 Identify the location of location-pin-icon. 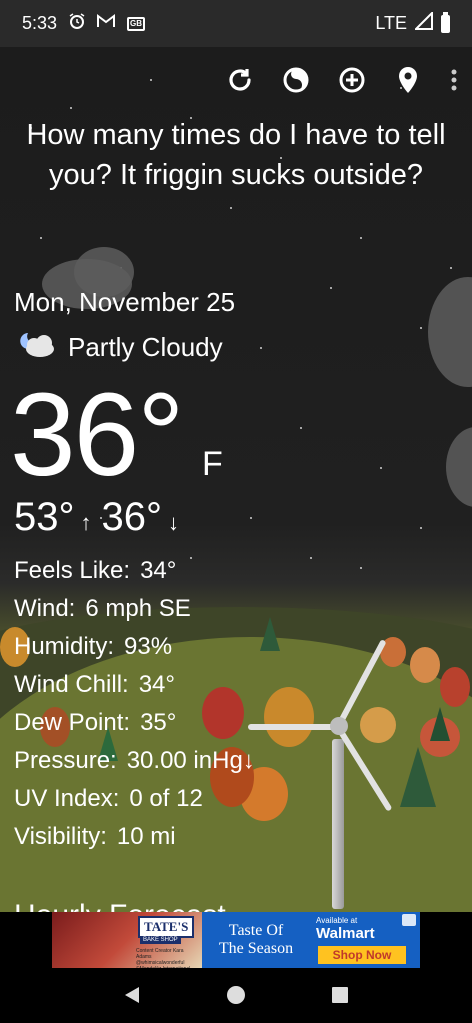
(408, 80).